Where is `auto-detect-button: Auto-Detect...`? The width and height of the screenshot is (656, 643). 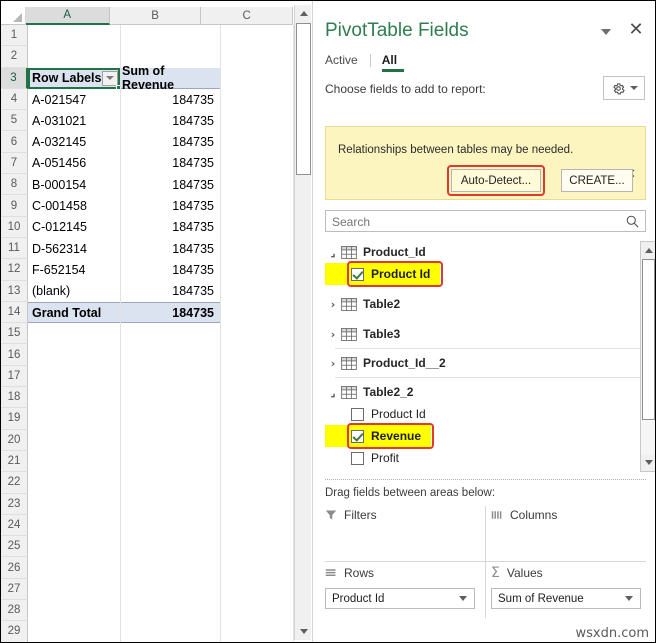 auto-detect-button: Auto-Detect... is located at coordinates (496, 180).